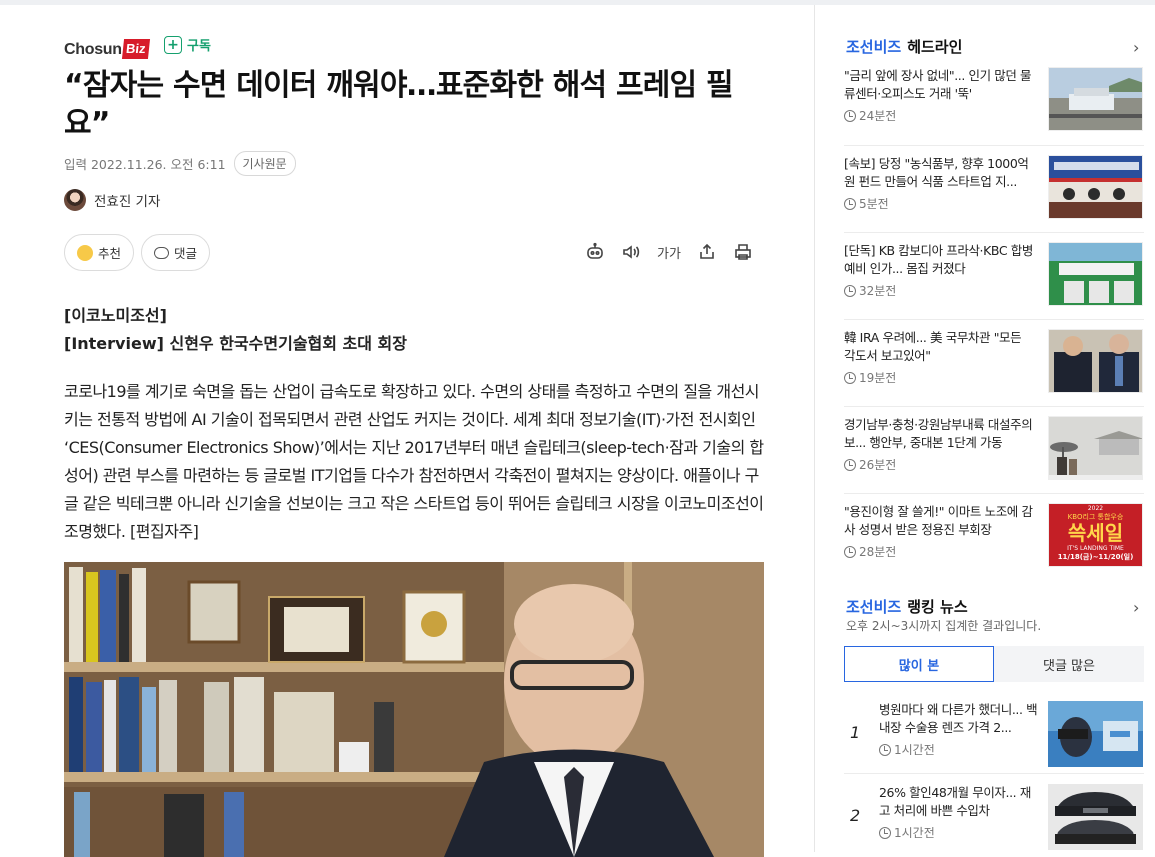 The image size is (1155, 857). What do you see at coordinates (874, 47) in the screenshot?
I see `headline-brand: 조선비즈` at bounding box center [874, 47].